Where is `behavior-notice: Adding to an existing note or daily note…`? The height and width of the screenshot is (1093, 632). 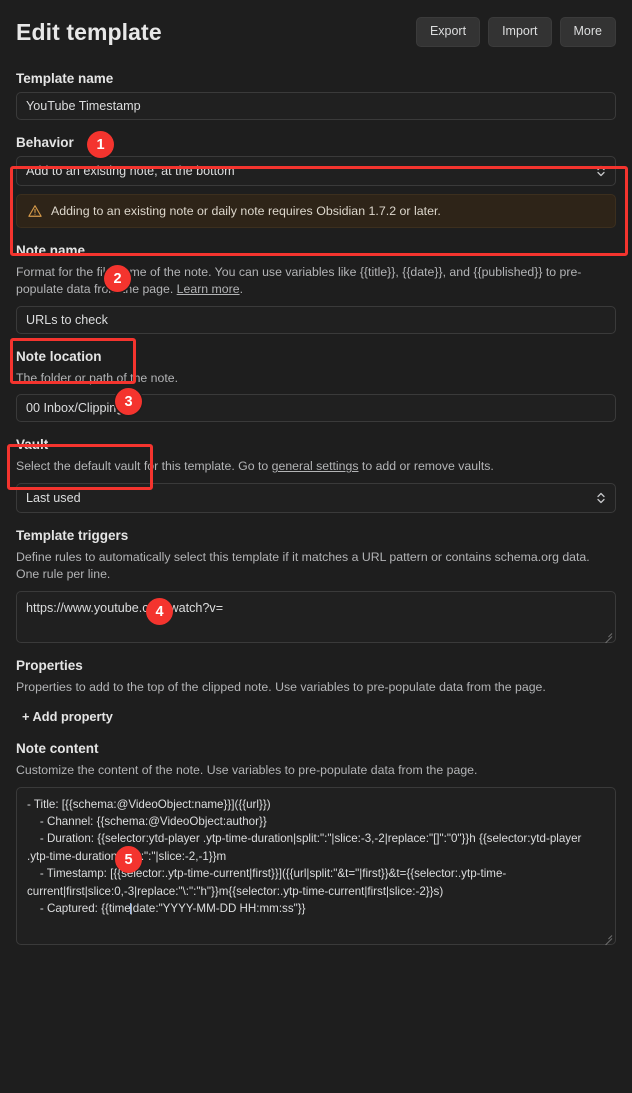 behavior-notice: Adding to an existing note or daily note… is located at coordinates (316, 211).